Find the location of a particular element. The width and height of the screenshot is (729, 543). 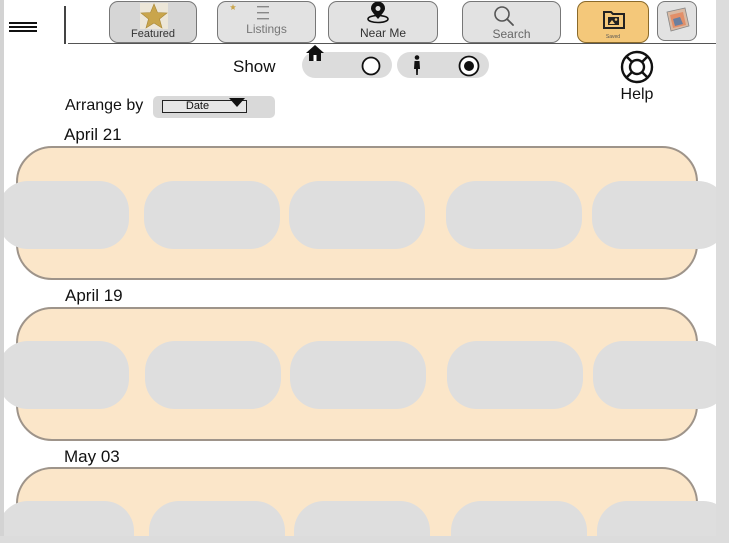

profile-image-icon is located at coordinates (678, 19).